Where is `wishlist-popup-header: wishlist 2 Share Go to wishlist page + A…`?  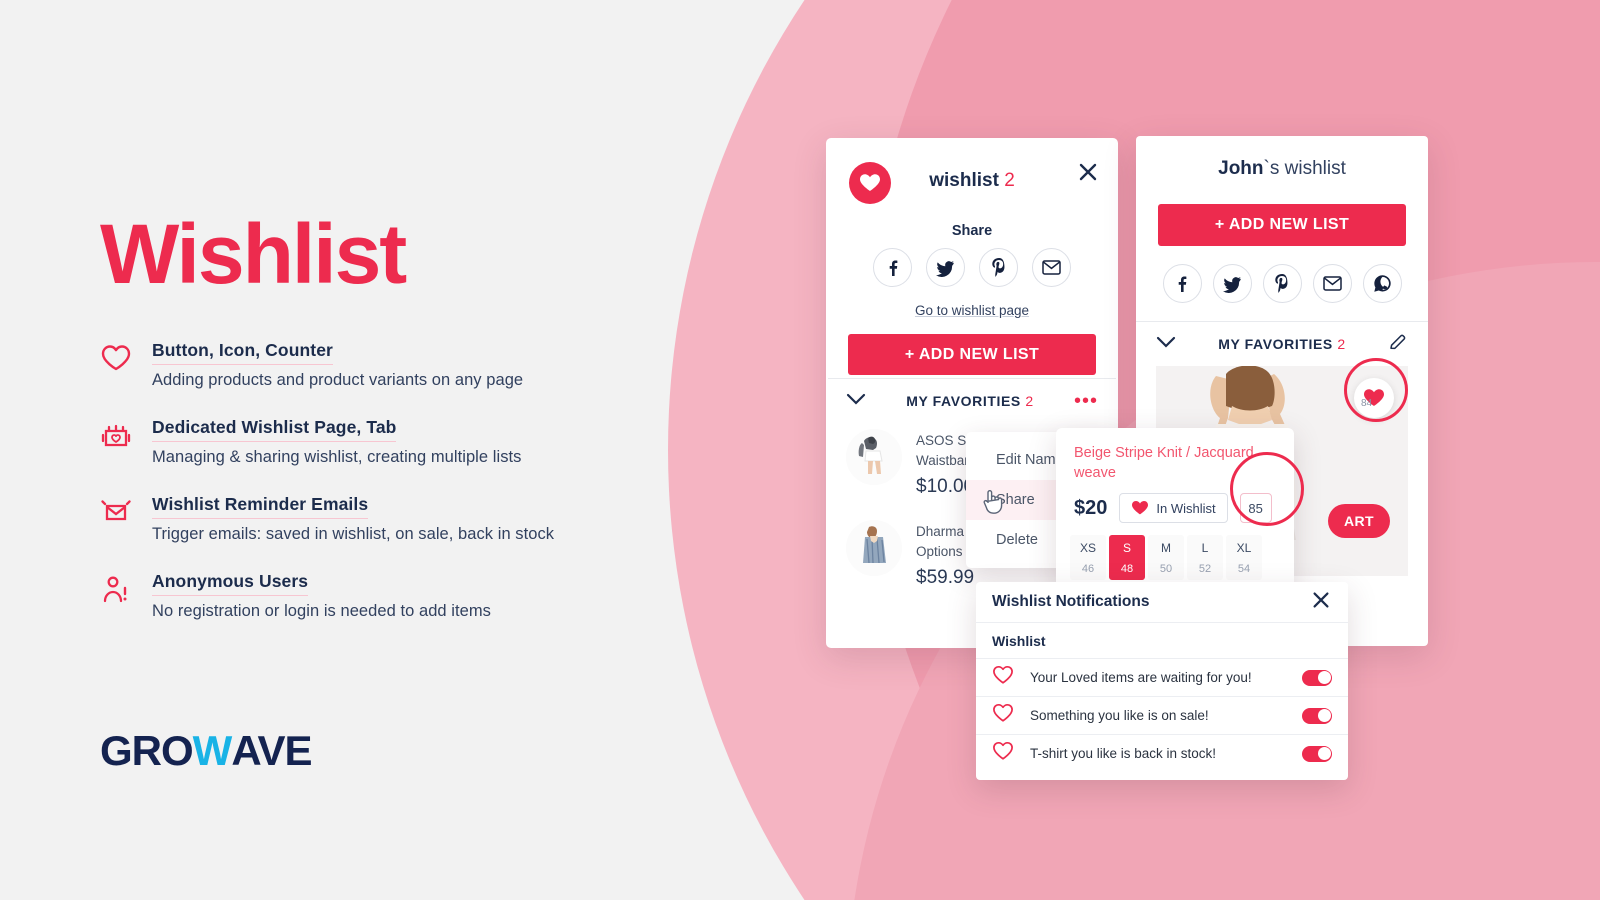 wishlist-popup-header: wishlist 2 Share Go to wishlist page + A… is located at coordinates (972, 258).